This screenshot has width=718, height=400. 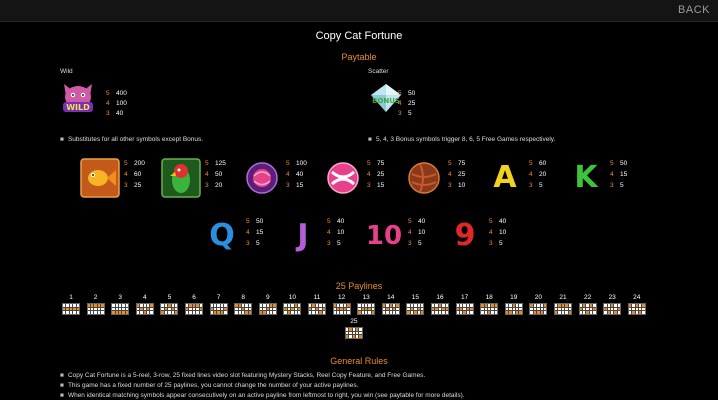 I want to click on payline-number: 21, so click(x=563, y=297).